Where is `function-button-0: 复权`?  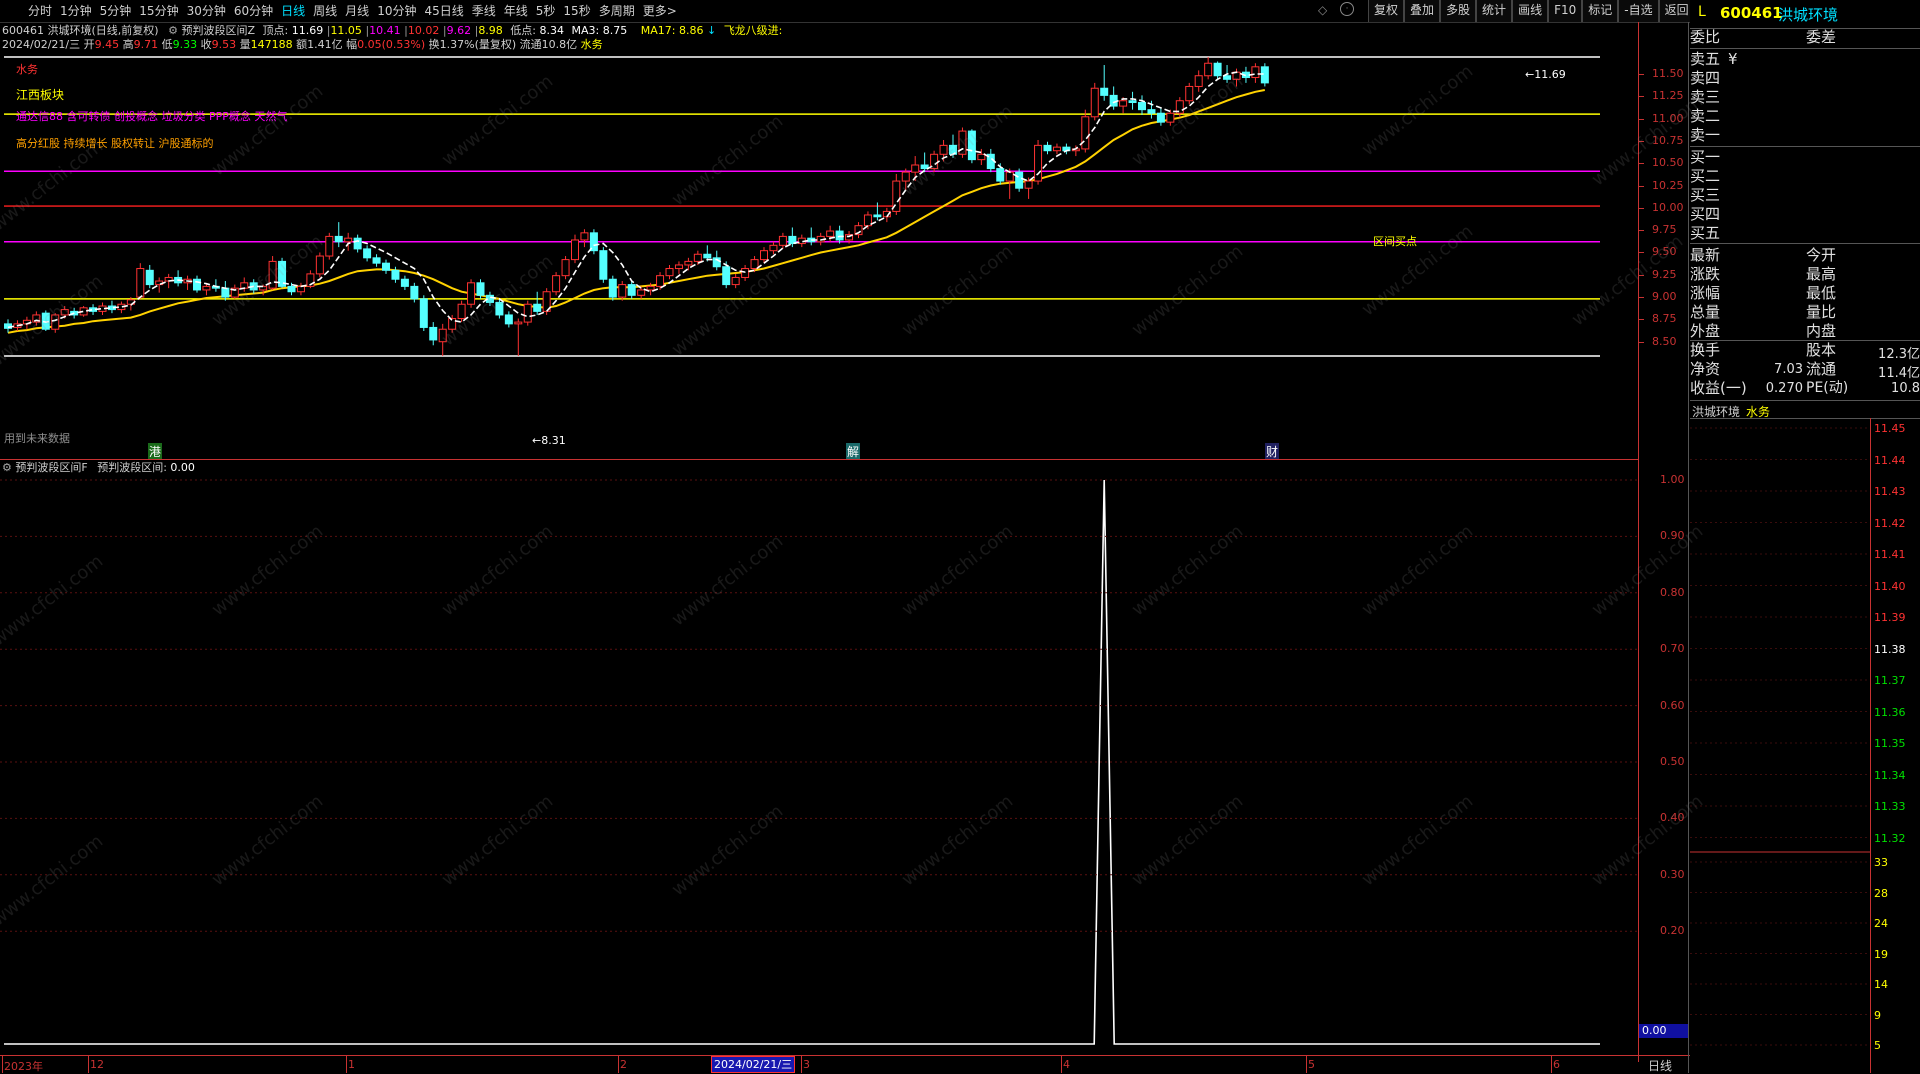 function-button-0: 复权 is located at coordinates (1386, 11).